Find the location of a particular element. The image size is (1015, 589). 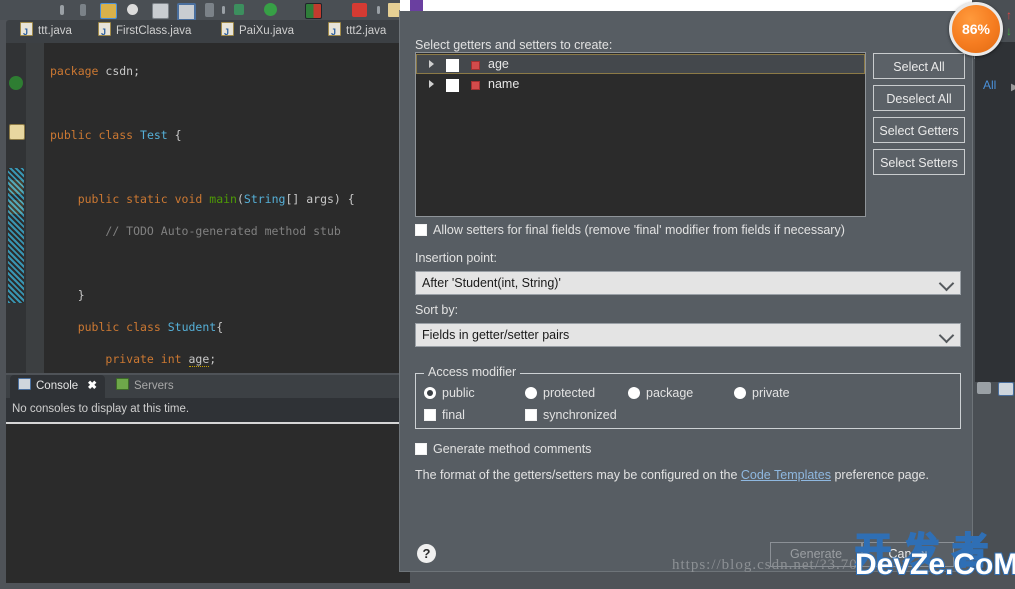

radio-package is located at coordinates (634, 393).